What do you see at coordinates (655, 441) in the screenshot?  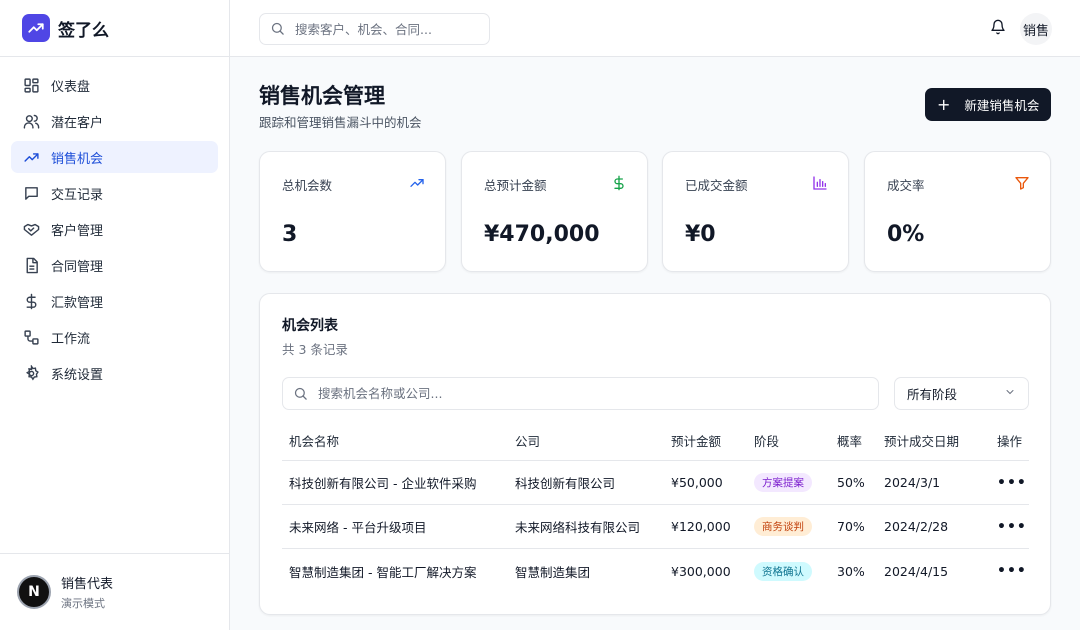 I see `table-header: 机会名称 公司 预计金额 阶段 概率 预计成交日期 操作` at bounding box center [655, 441].